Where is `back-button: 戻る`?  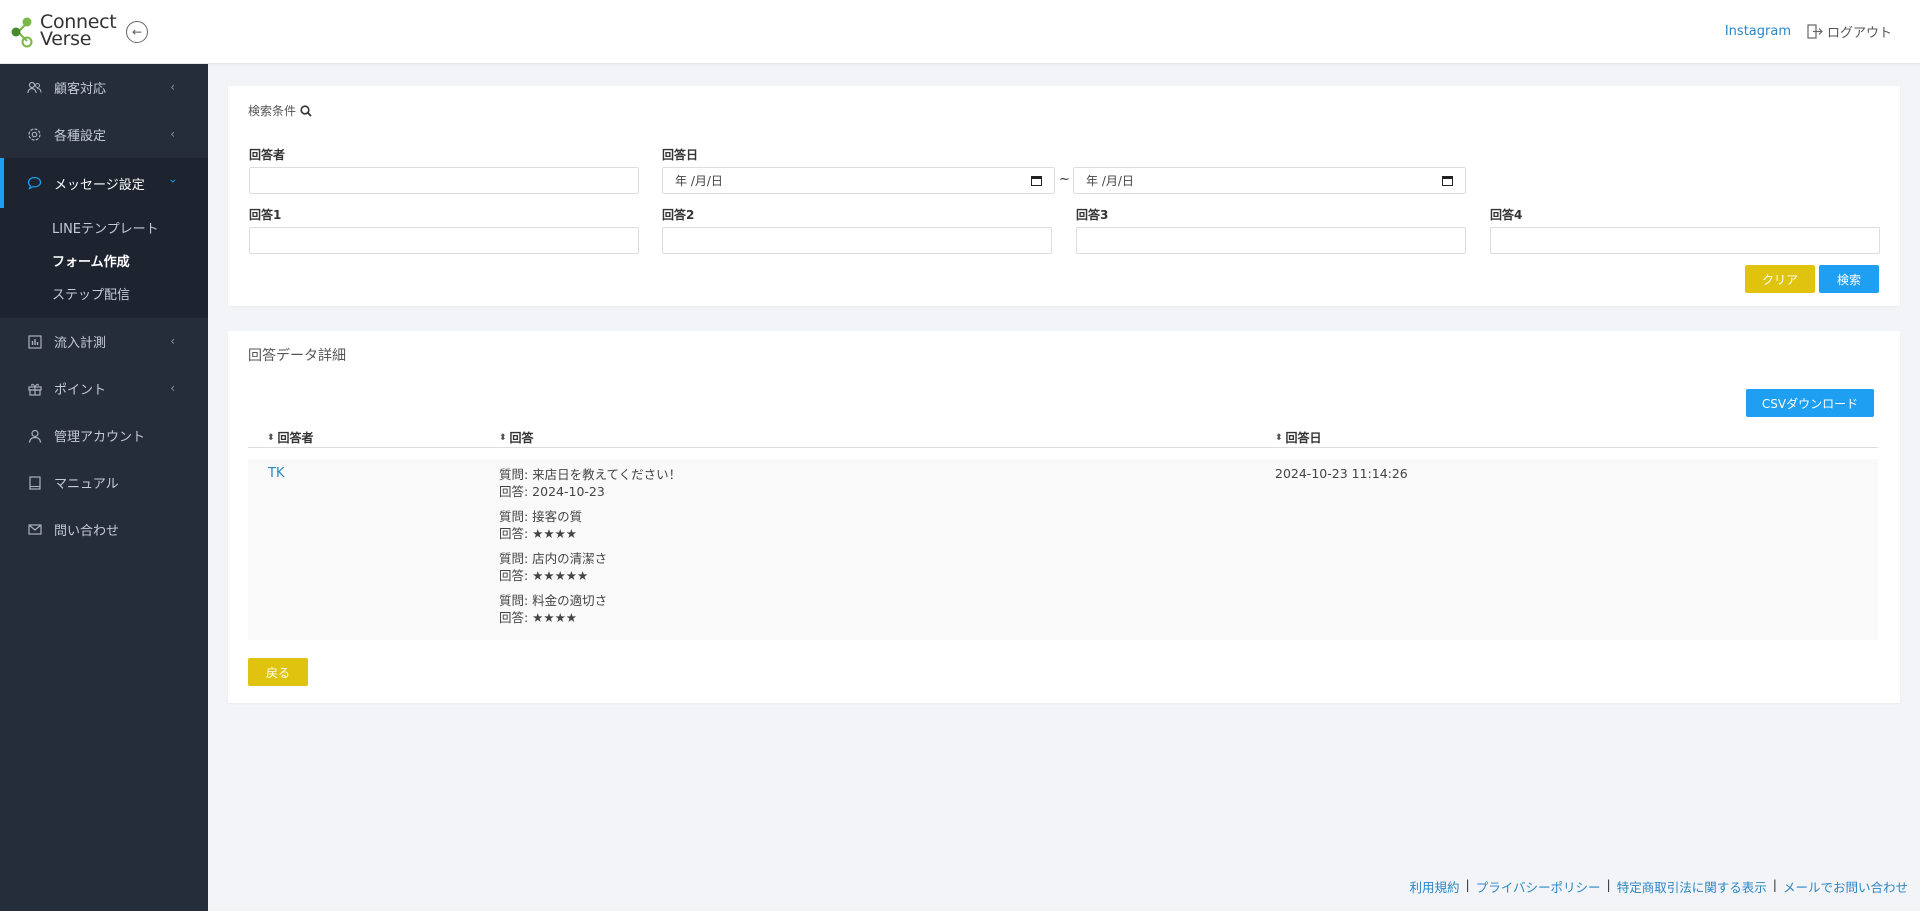
back-button: 戻る is located at coordinates (278, 672).